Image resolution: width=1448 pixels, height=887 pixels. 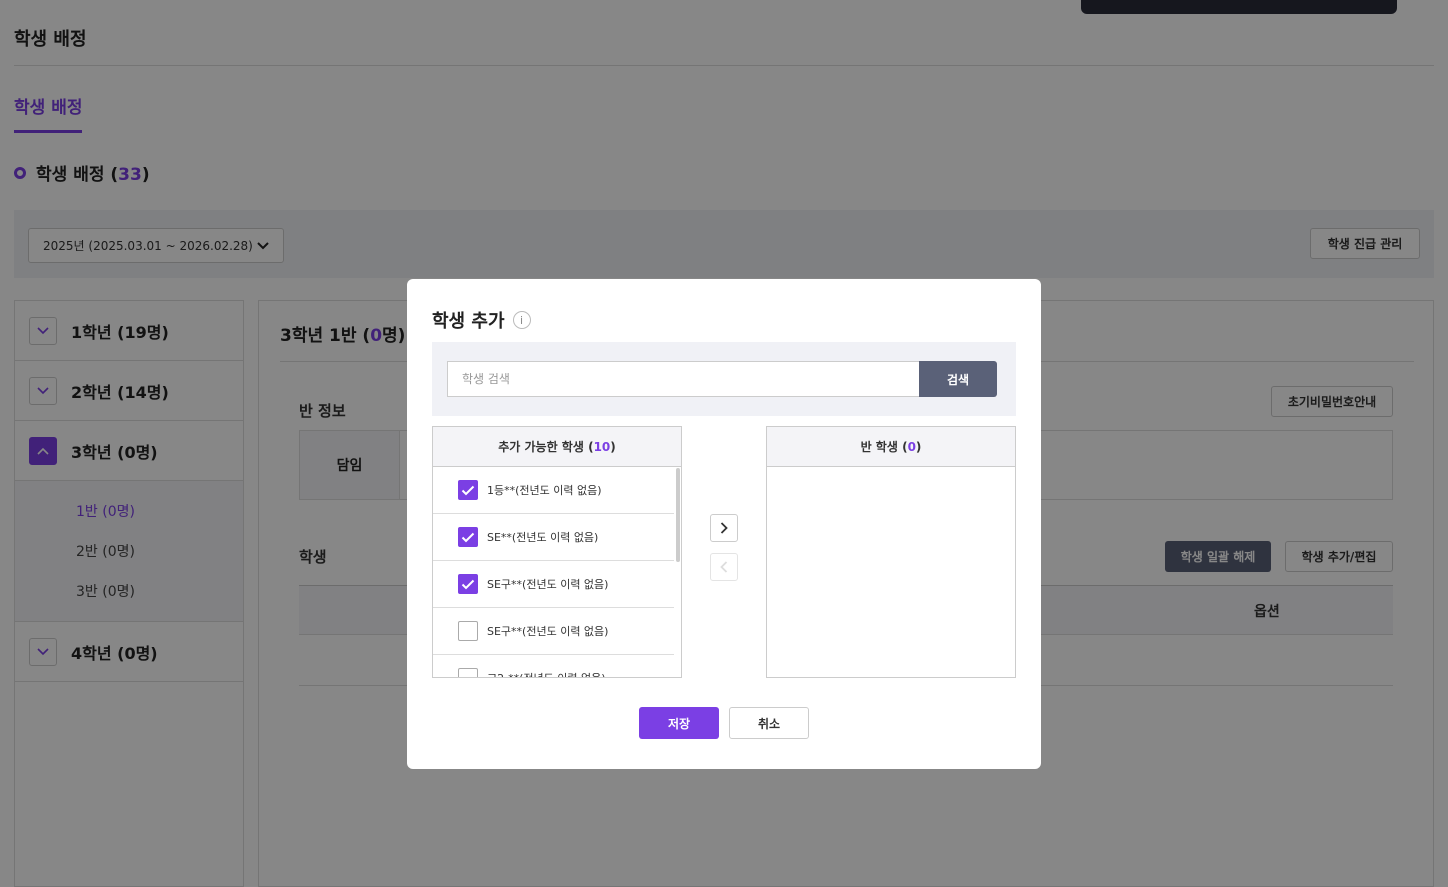 I want to click on student-name: 1등**(전년도 이력 없음), so click(x=544, y=490).